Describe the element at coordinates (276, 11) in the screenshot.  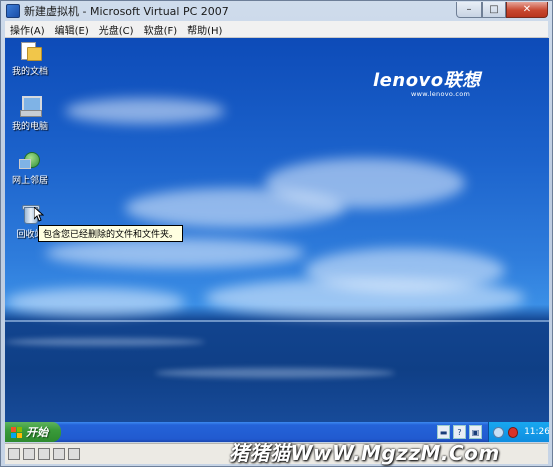
I see `title-bar: 新建虚拟机 - Microsoft Virtual PC 2007 – □ ✕` at that location.